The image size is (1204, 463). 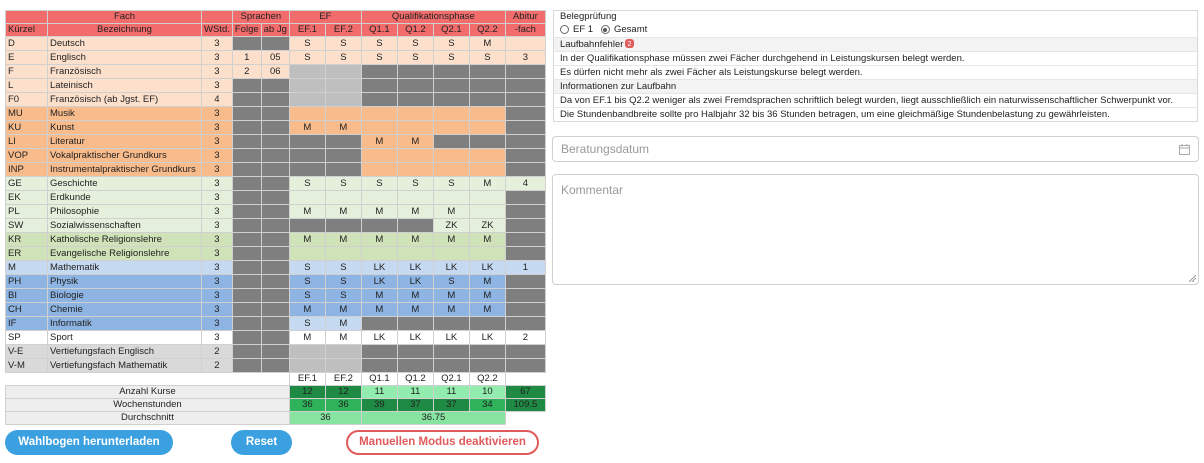 What do you see at coordinates (343, 197) in the screenshot?
I see `kurs-cell-ef2` at bounding box center [343, 197].